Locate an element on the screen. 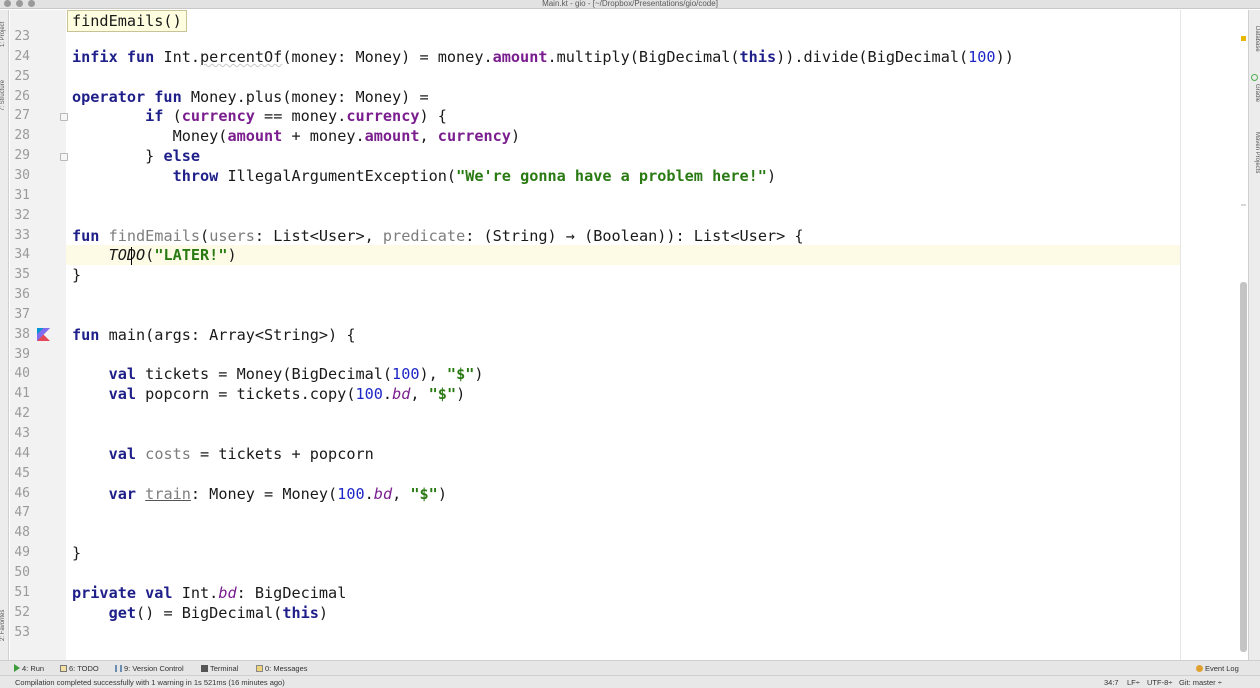 The width and height of the screenshot is (1260, 688). code-line: 48 is located at coordinates (630, 533).